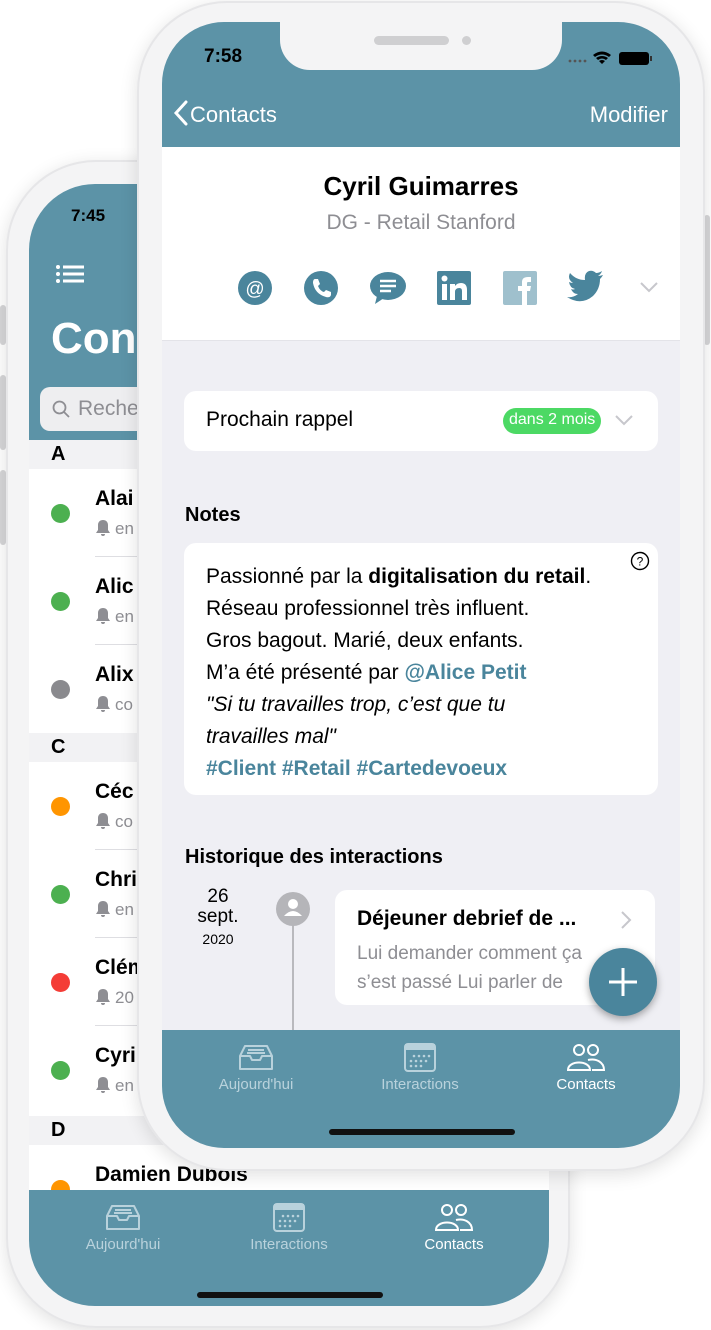  What do you see at coordinates (108, 408) in the screenshot?
I see `search-placeholder: Reche` at bounding box center [108, 408].